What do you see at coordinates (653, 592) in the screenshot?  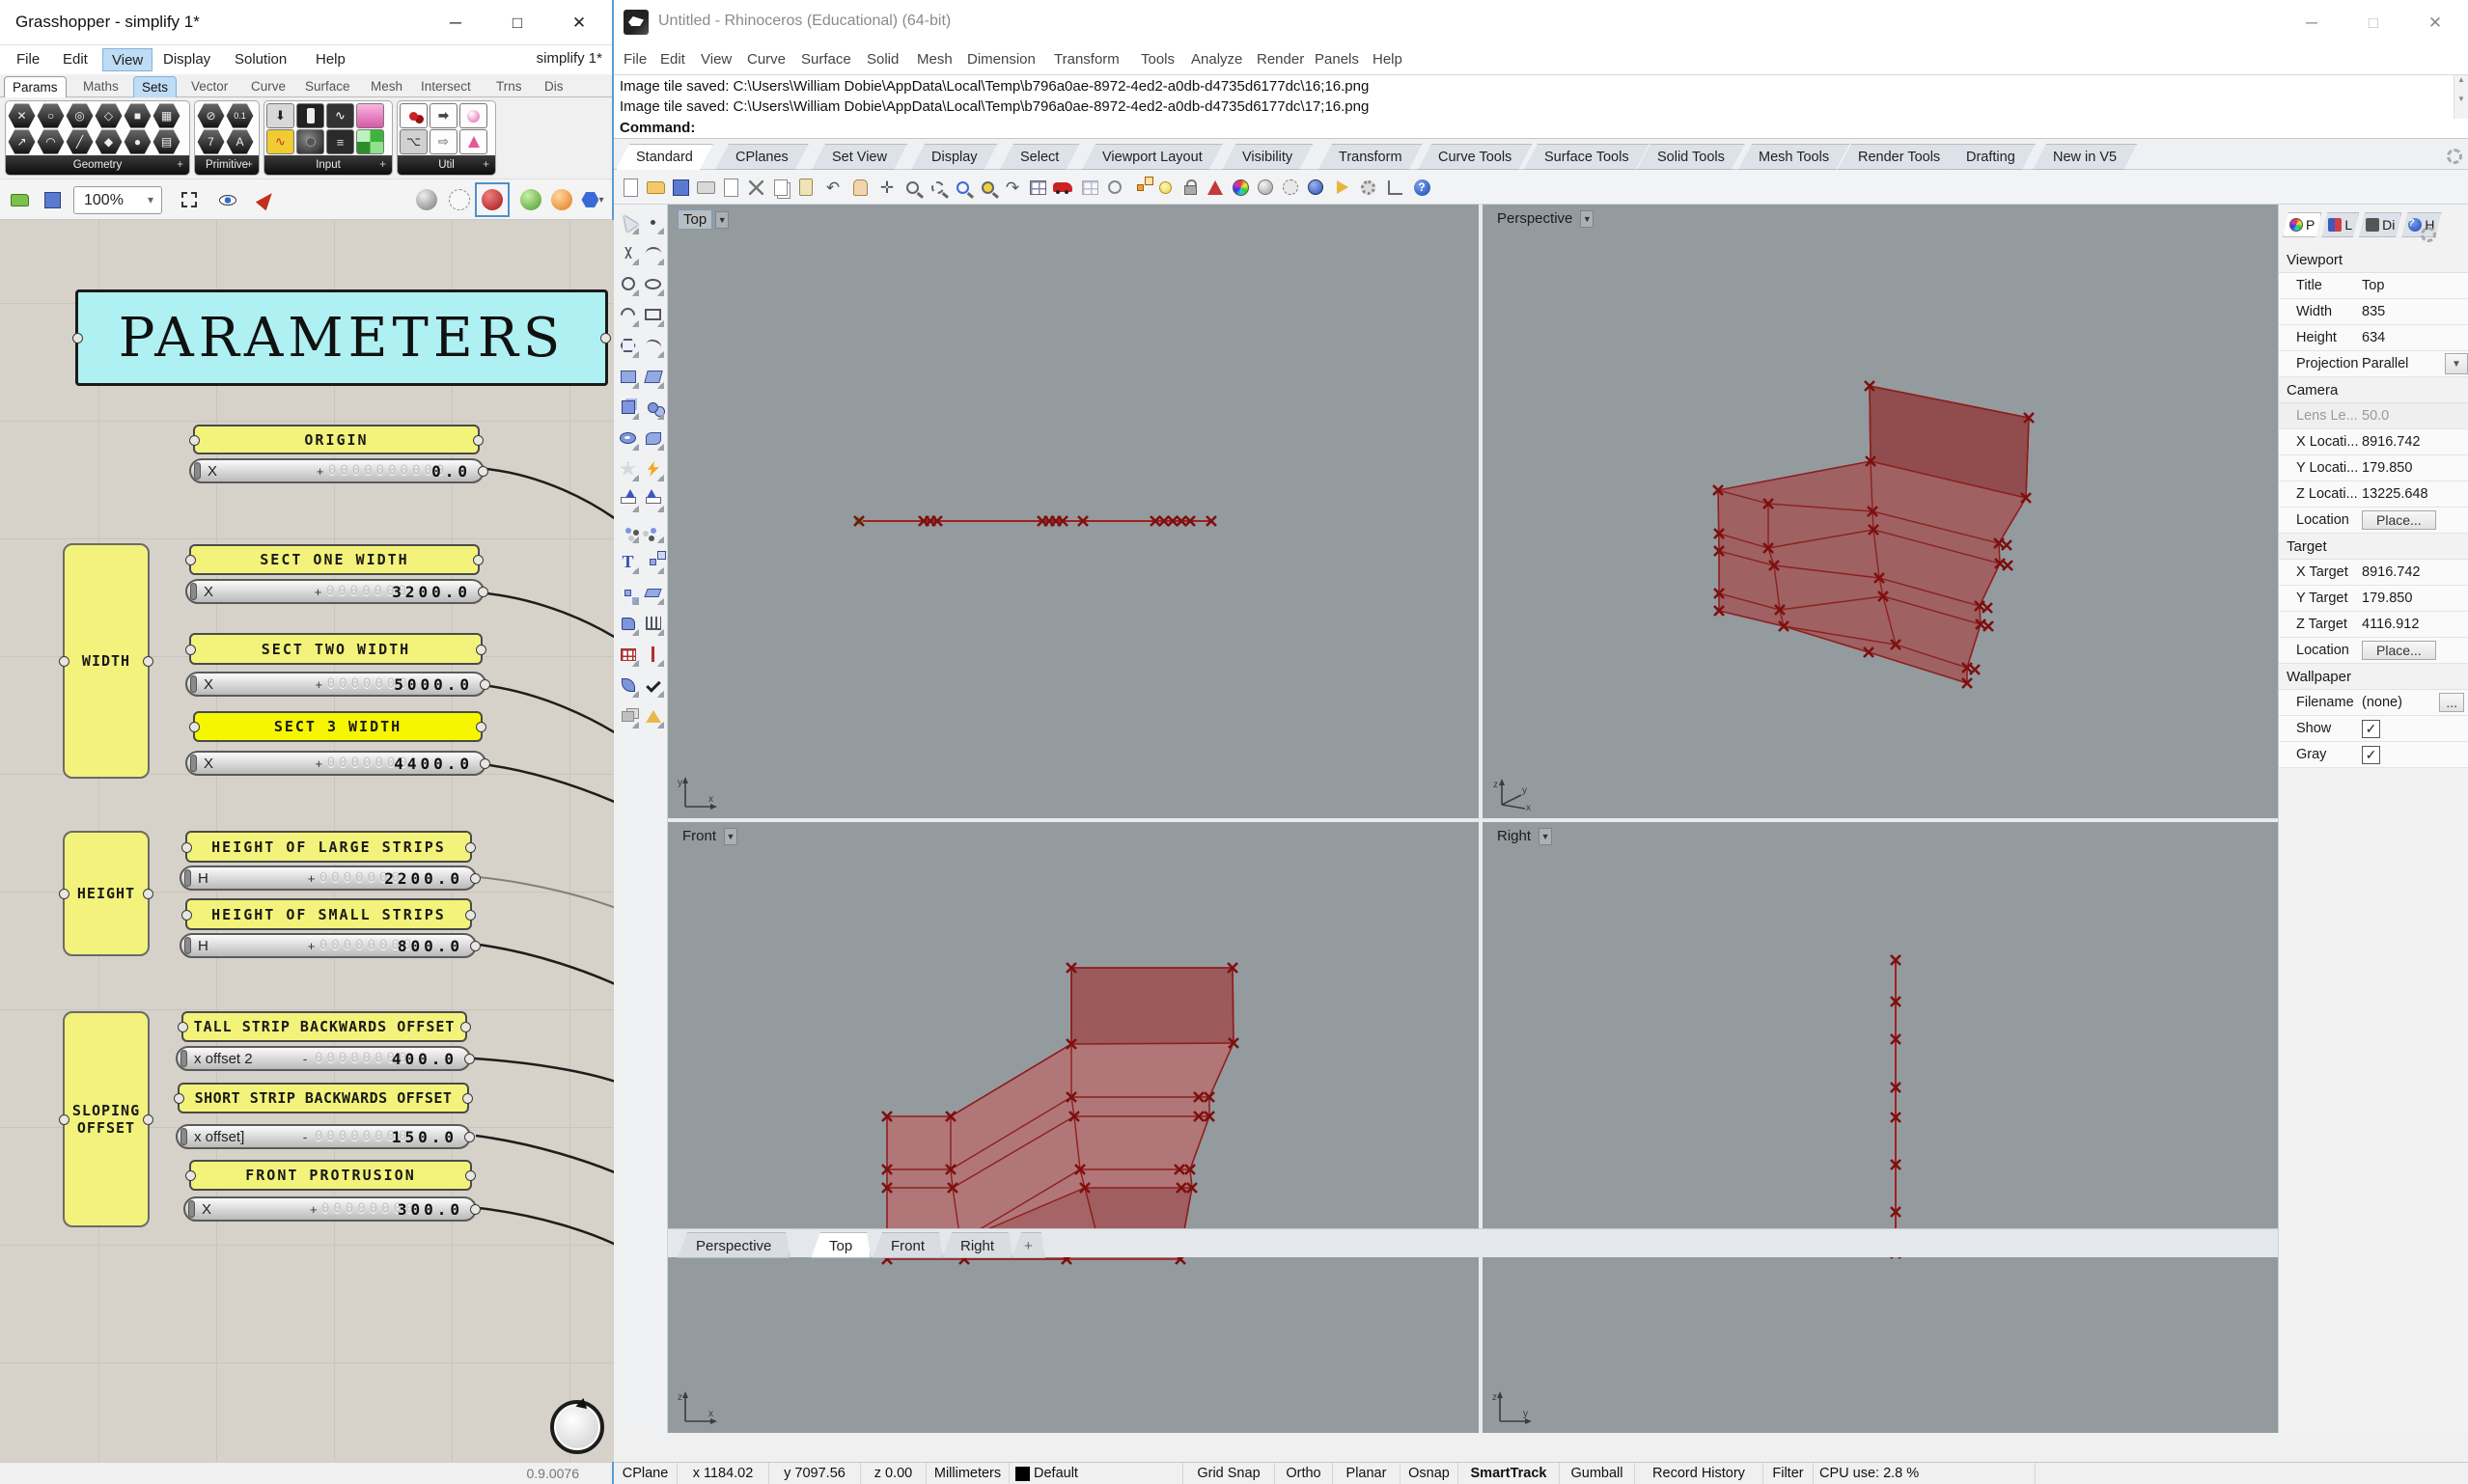 I see `shear-icon` at bounding box center [653, 592].